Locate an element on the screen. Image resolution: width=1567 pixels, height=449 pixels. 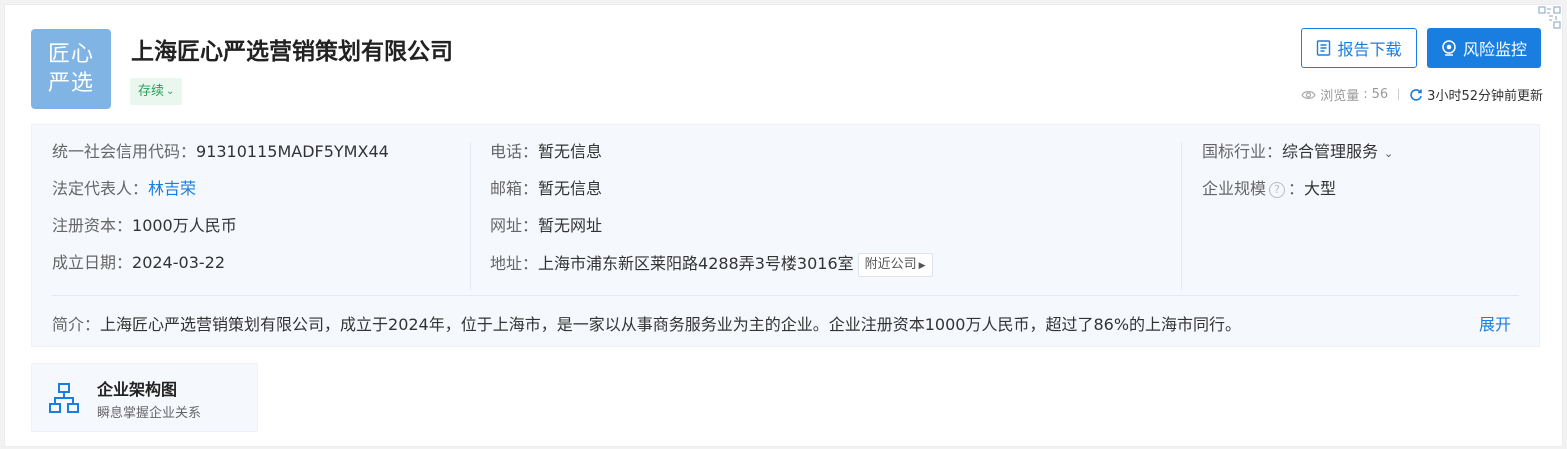
scale-label: 企业规模 is located at coordinates (1234, 188).